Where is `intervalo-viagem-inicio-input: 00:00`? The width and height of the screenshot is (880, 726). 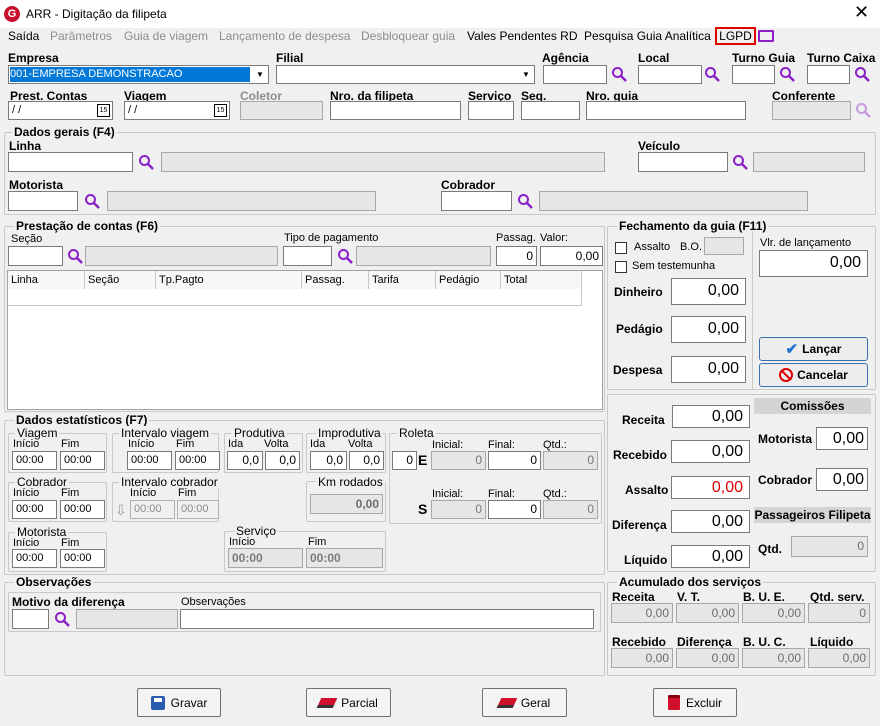 intervalo-viagem-inicio-input: 00:00 is located at coordinates (149, 460).